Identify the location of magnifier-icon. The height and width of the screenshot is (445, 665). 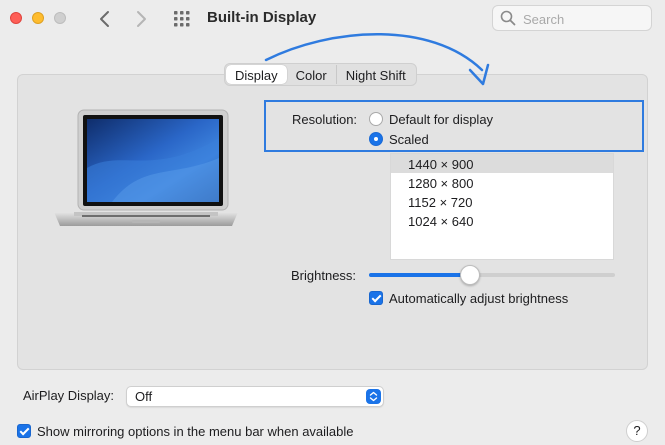
(508, 18).